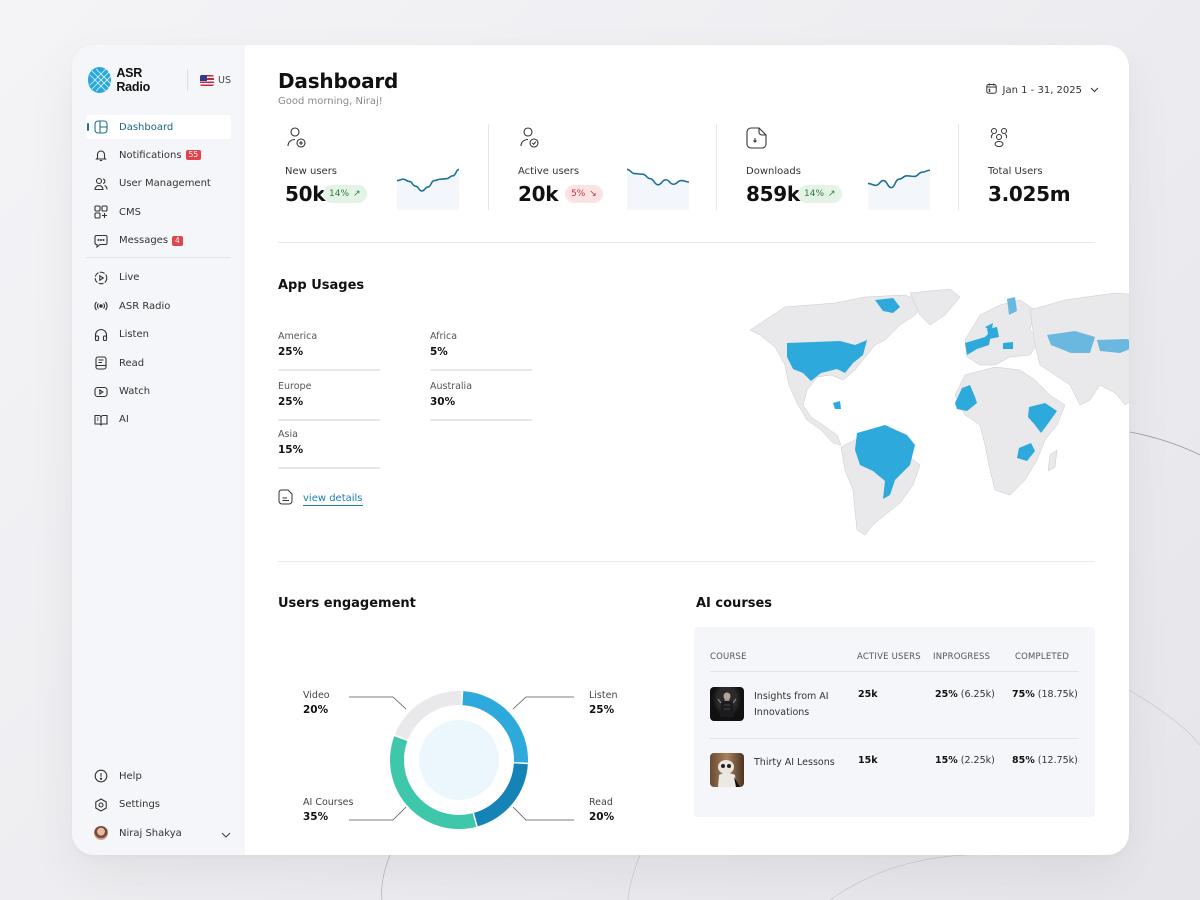  I want to click on column-course: COURSE, so click(728, 657).